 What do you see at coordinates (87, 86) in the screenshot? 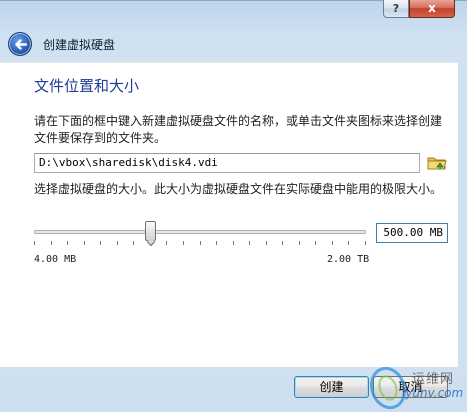
I see `section-title: 文件位置和大小` at bounding box center [87, 86].